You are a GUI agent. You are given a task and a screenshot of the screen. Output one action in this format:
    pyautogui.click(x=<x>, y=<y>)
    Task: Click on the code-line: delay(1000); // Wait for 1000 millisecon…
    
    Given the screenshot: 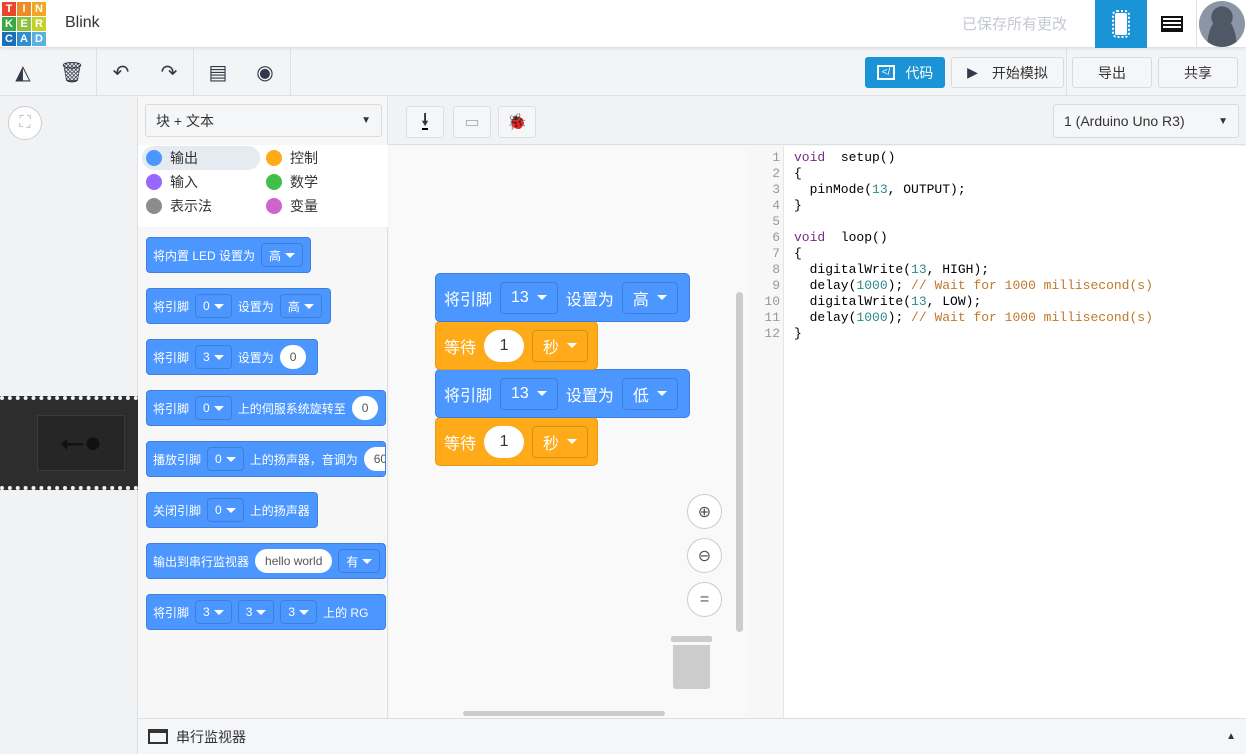 What is the action you would take?
    pyautogui.click(x=973, y=318)
    